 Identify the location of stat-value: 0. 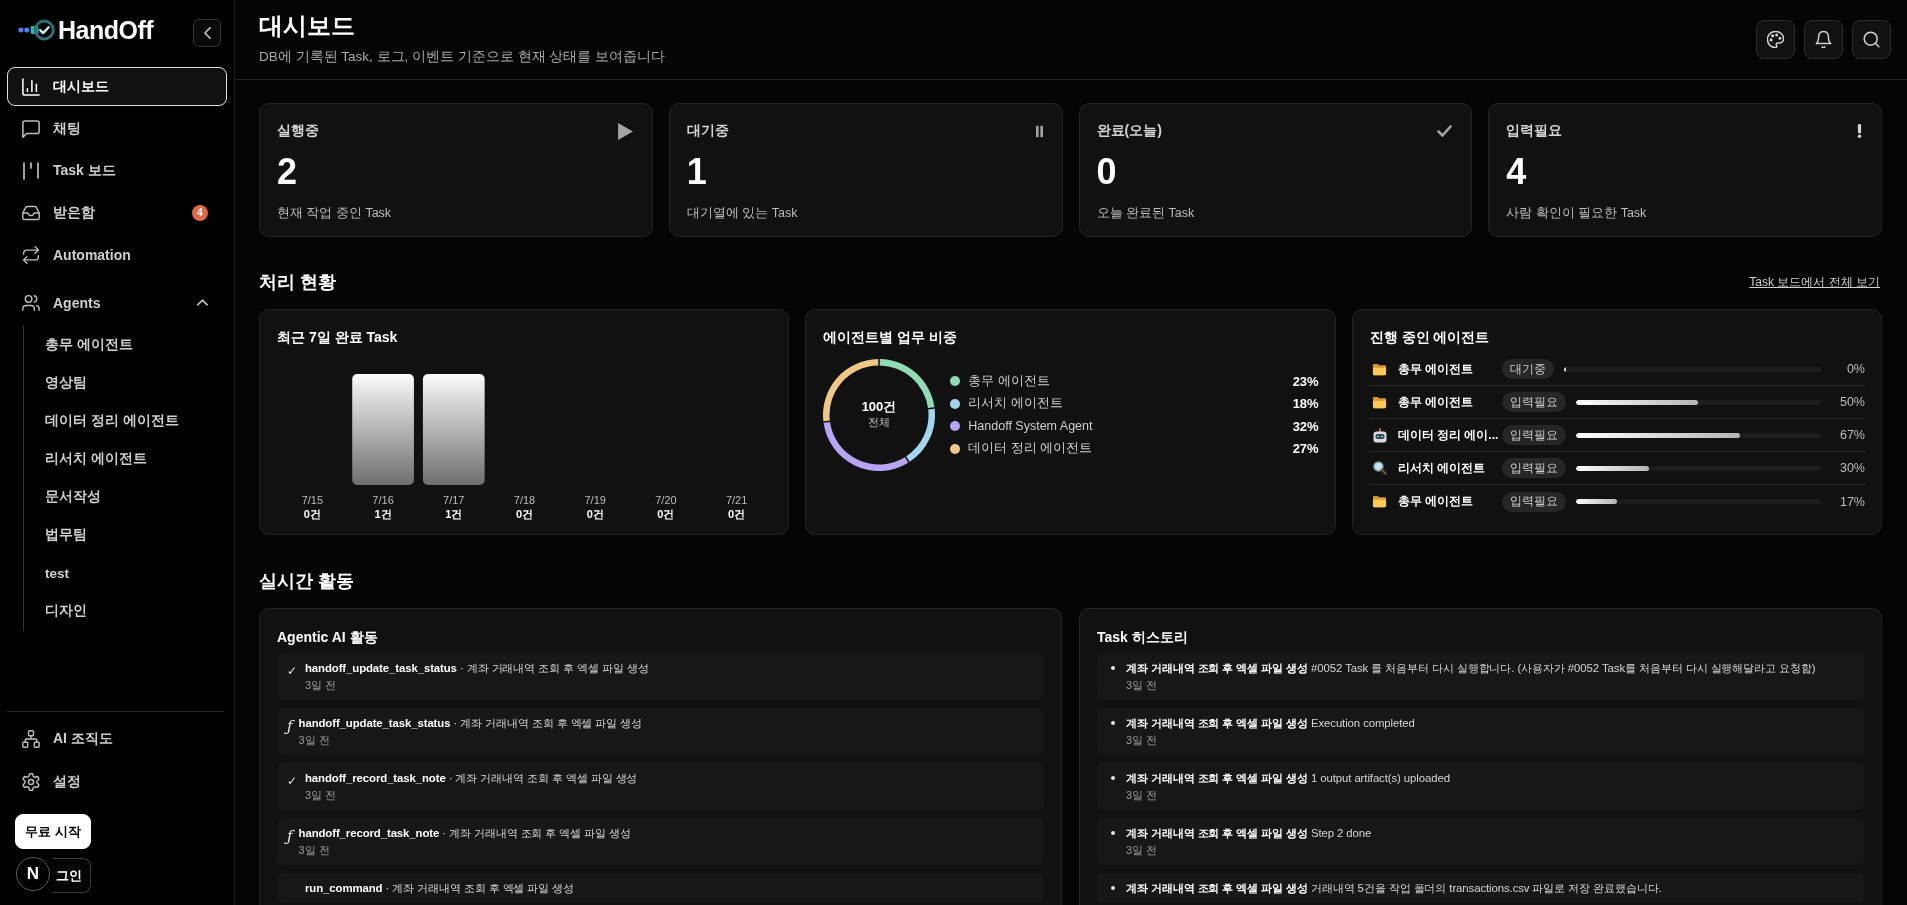
(1107, 172).